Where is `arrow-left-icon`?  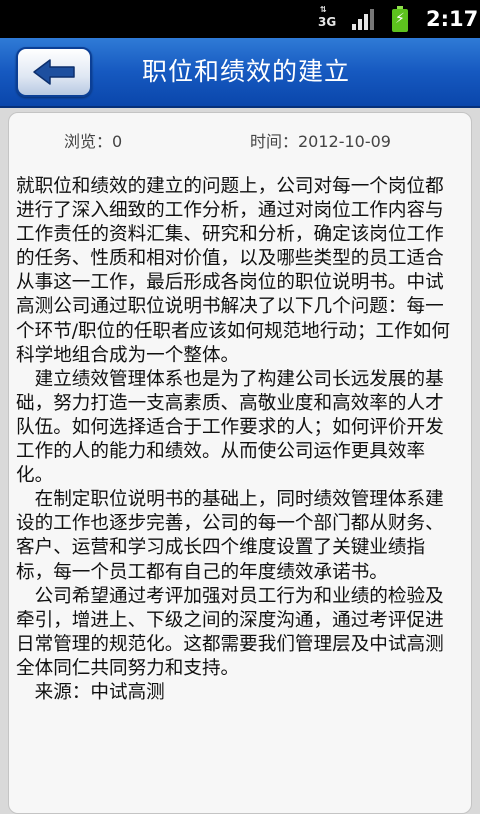
arrow-left-icon is located at coordinates (54, 72).